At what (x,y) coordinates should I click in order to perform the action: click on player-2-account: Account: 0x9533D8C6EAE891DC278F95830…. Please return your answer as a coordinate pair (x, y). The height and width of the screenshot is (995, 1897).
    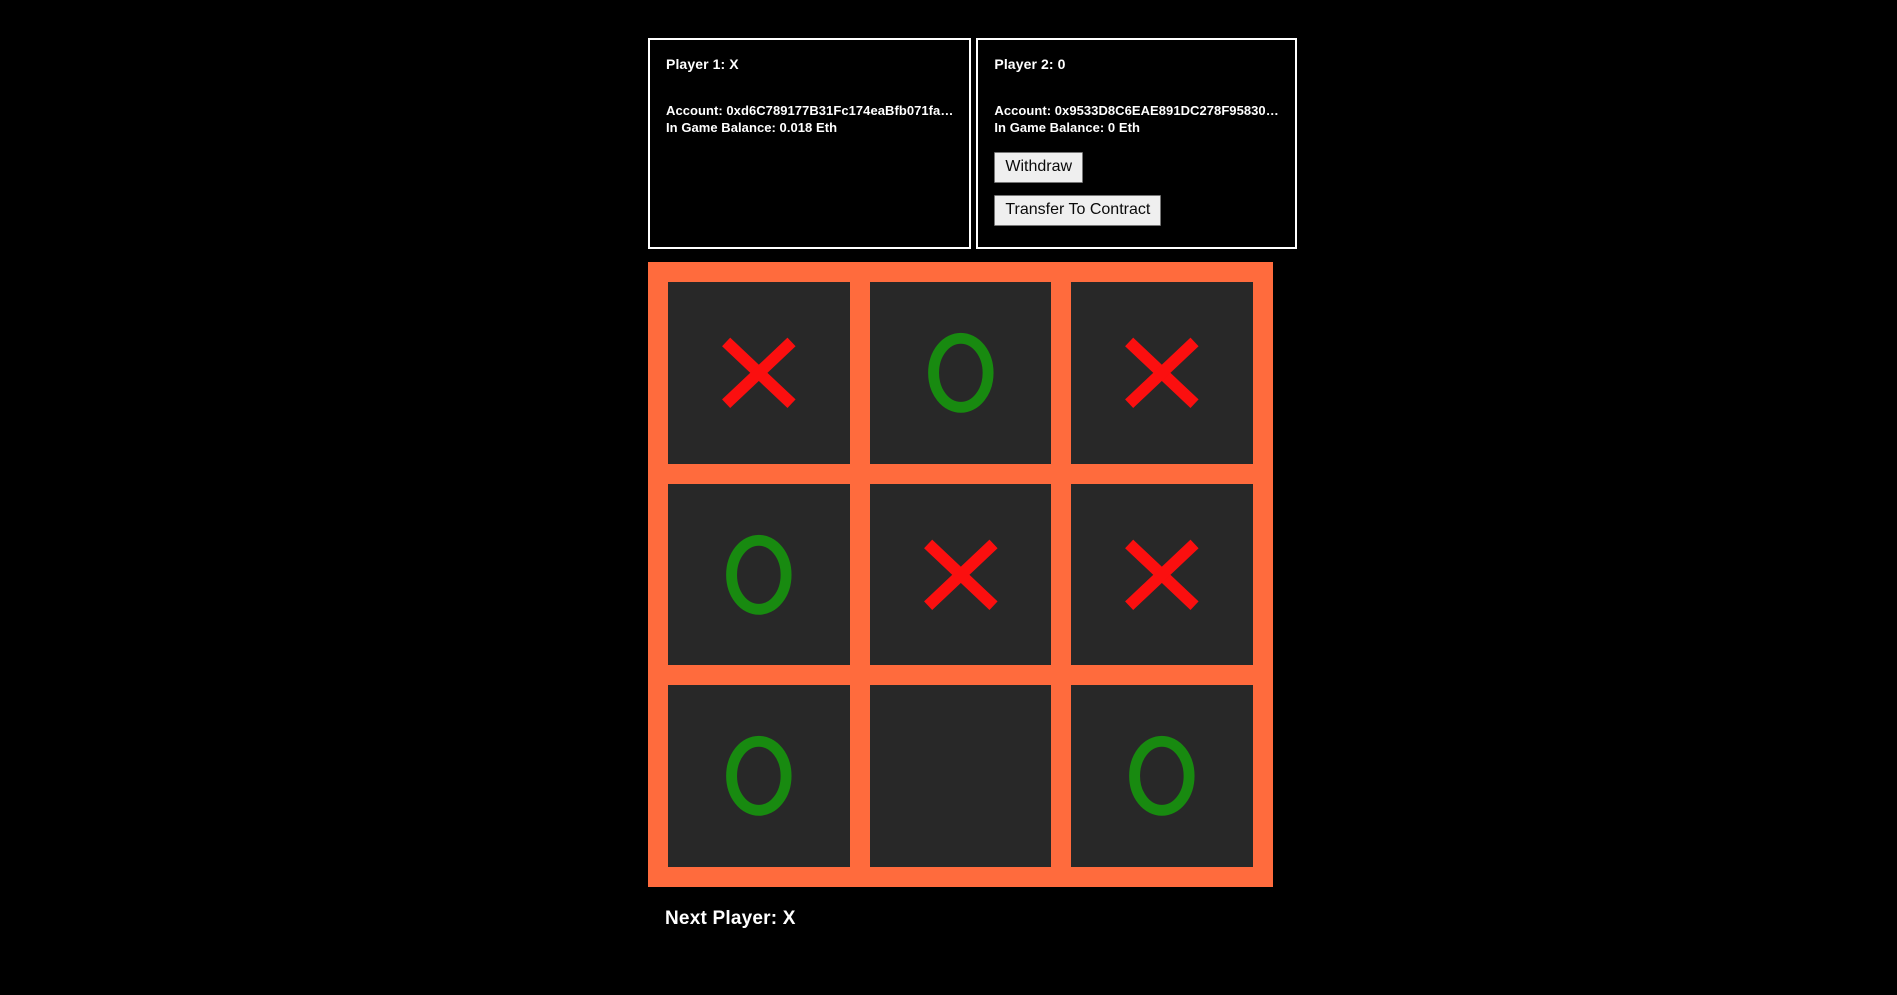
    Looking at the image, I should click on (1136, 110).